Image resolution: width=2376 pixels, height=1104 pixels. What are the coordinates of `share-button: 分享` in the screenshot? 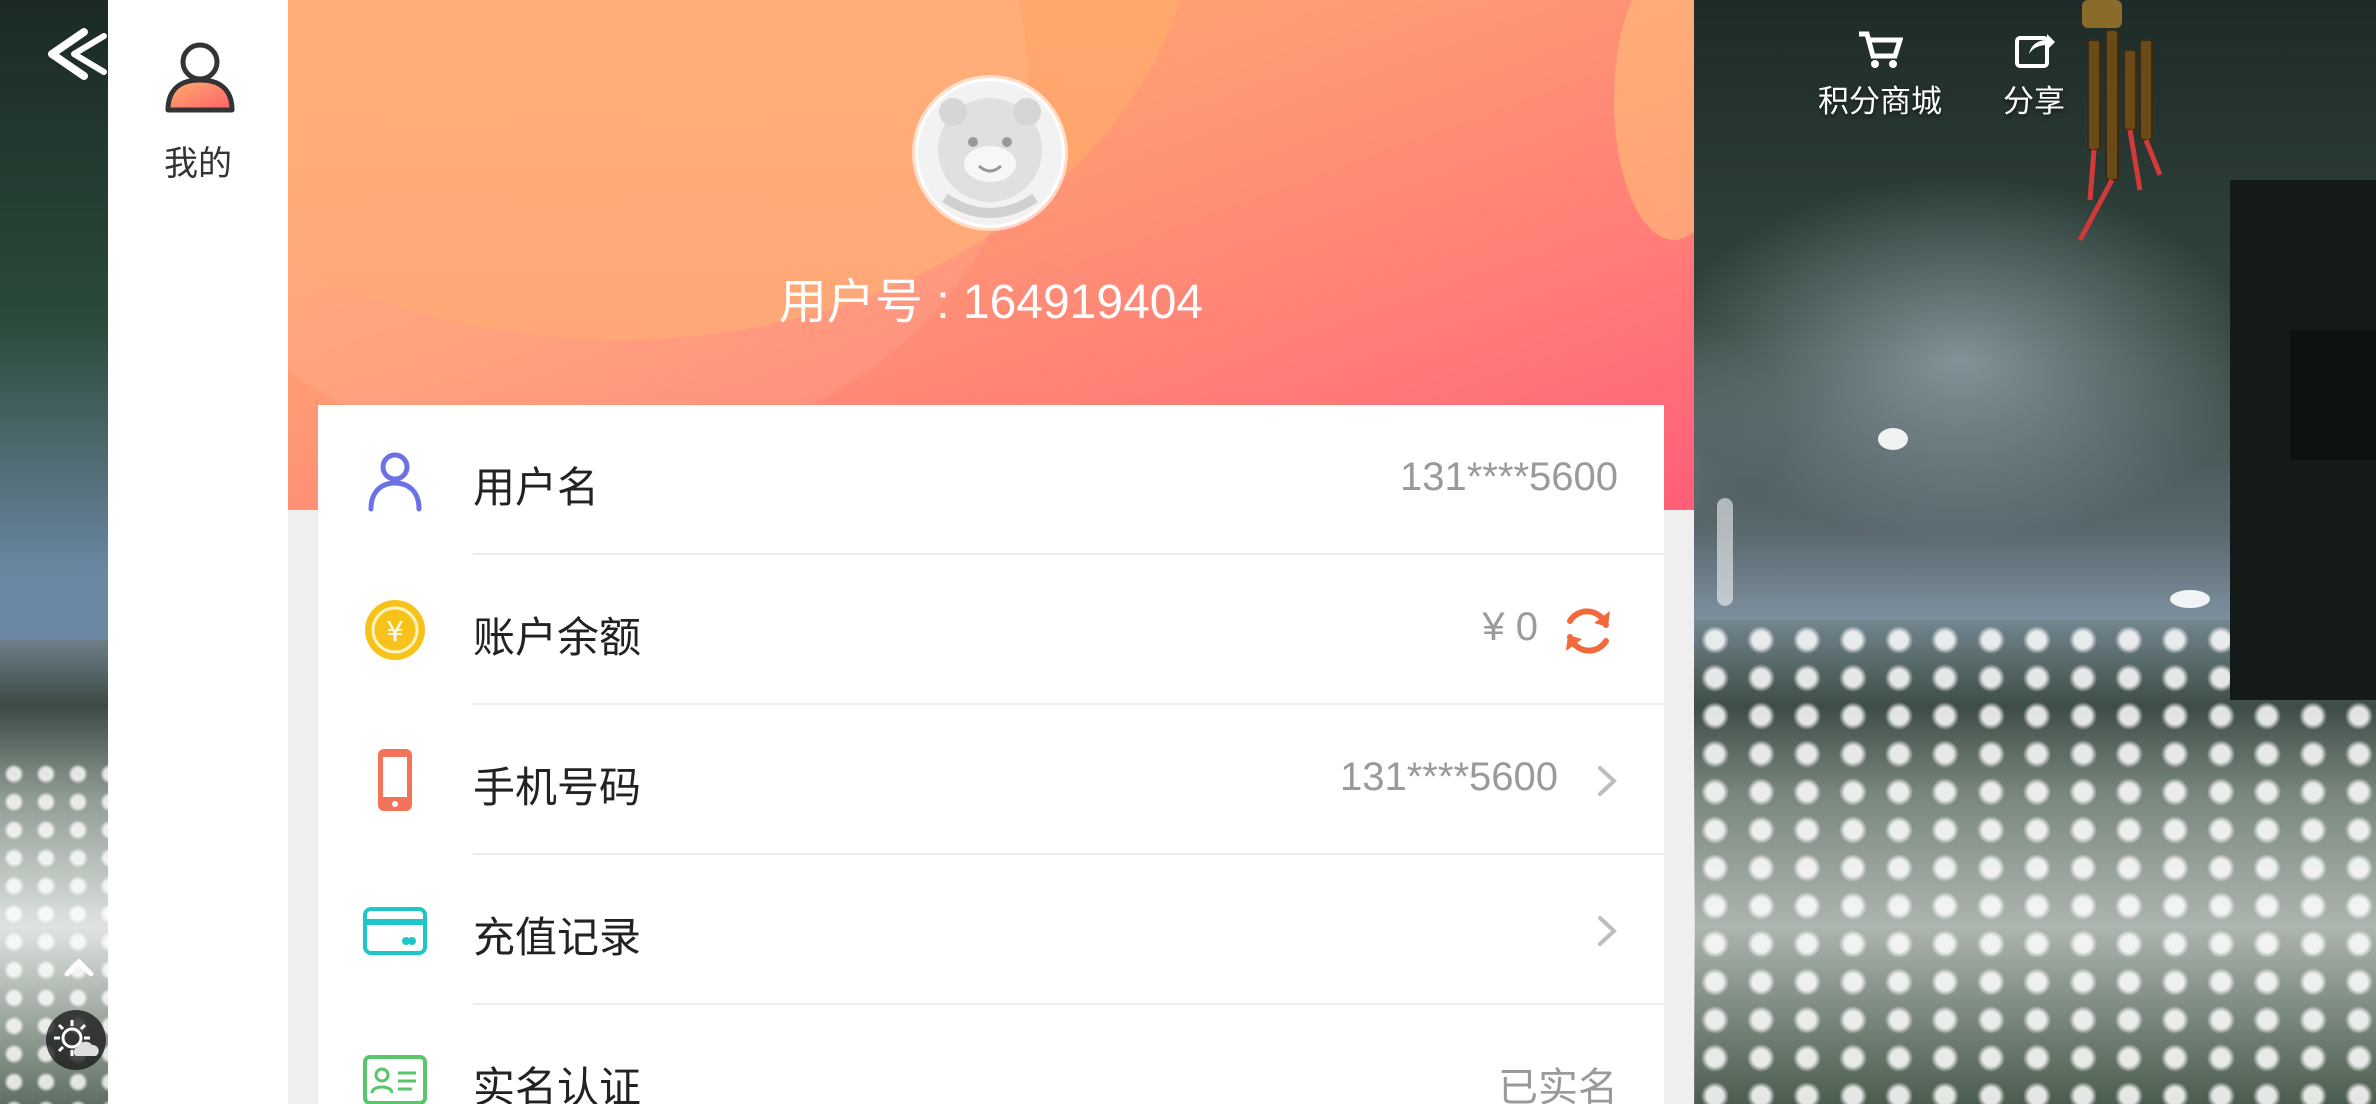 It's located at (2034, 75).